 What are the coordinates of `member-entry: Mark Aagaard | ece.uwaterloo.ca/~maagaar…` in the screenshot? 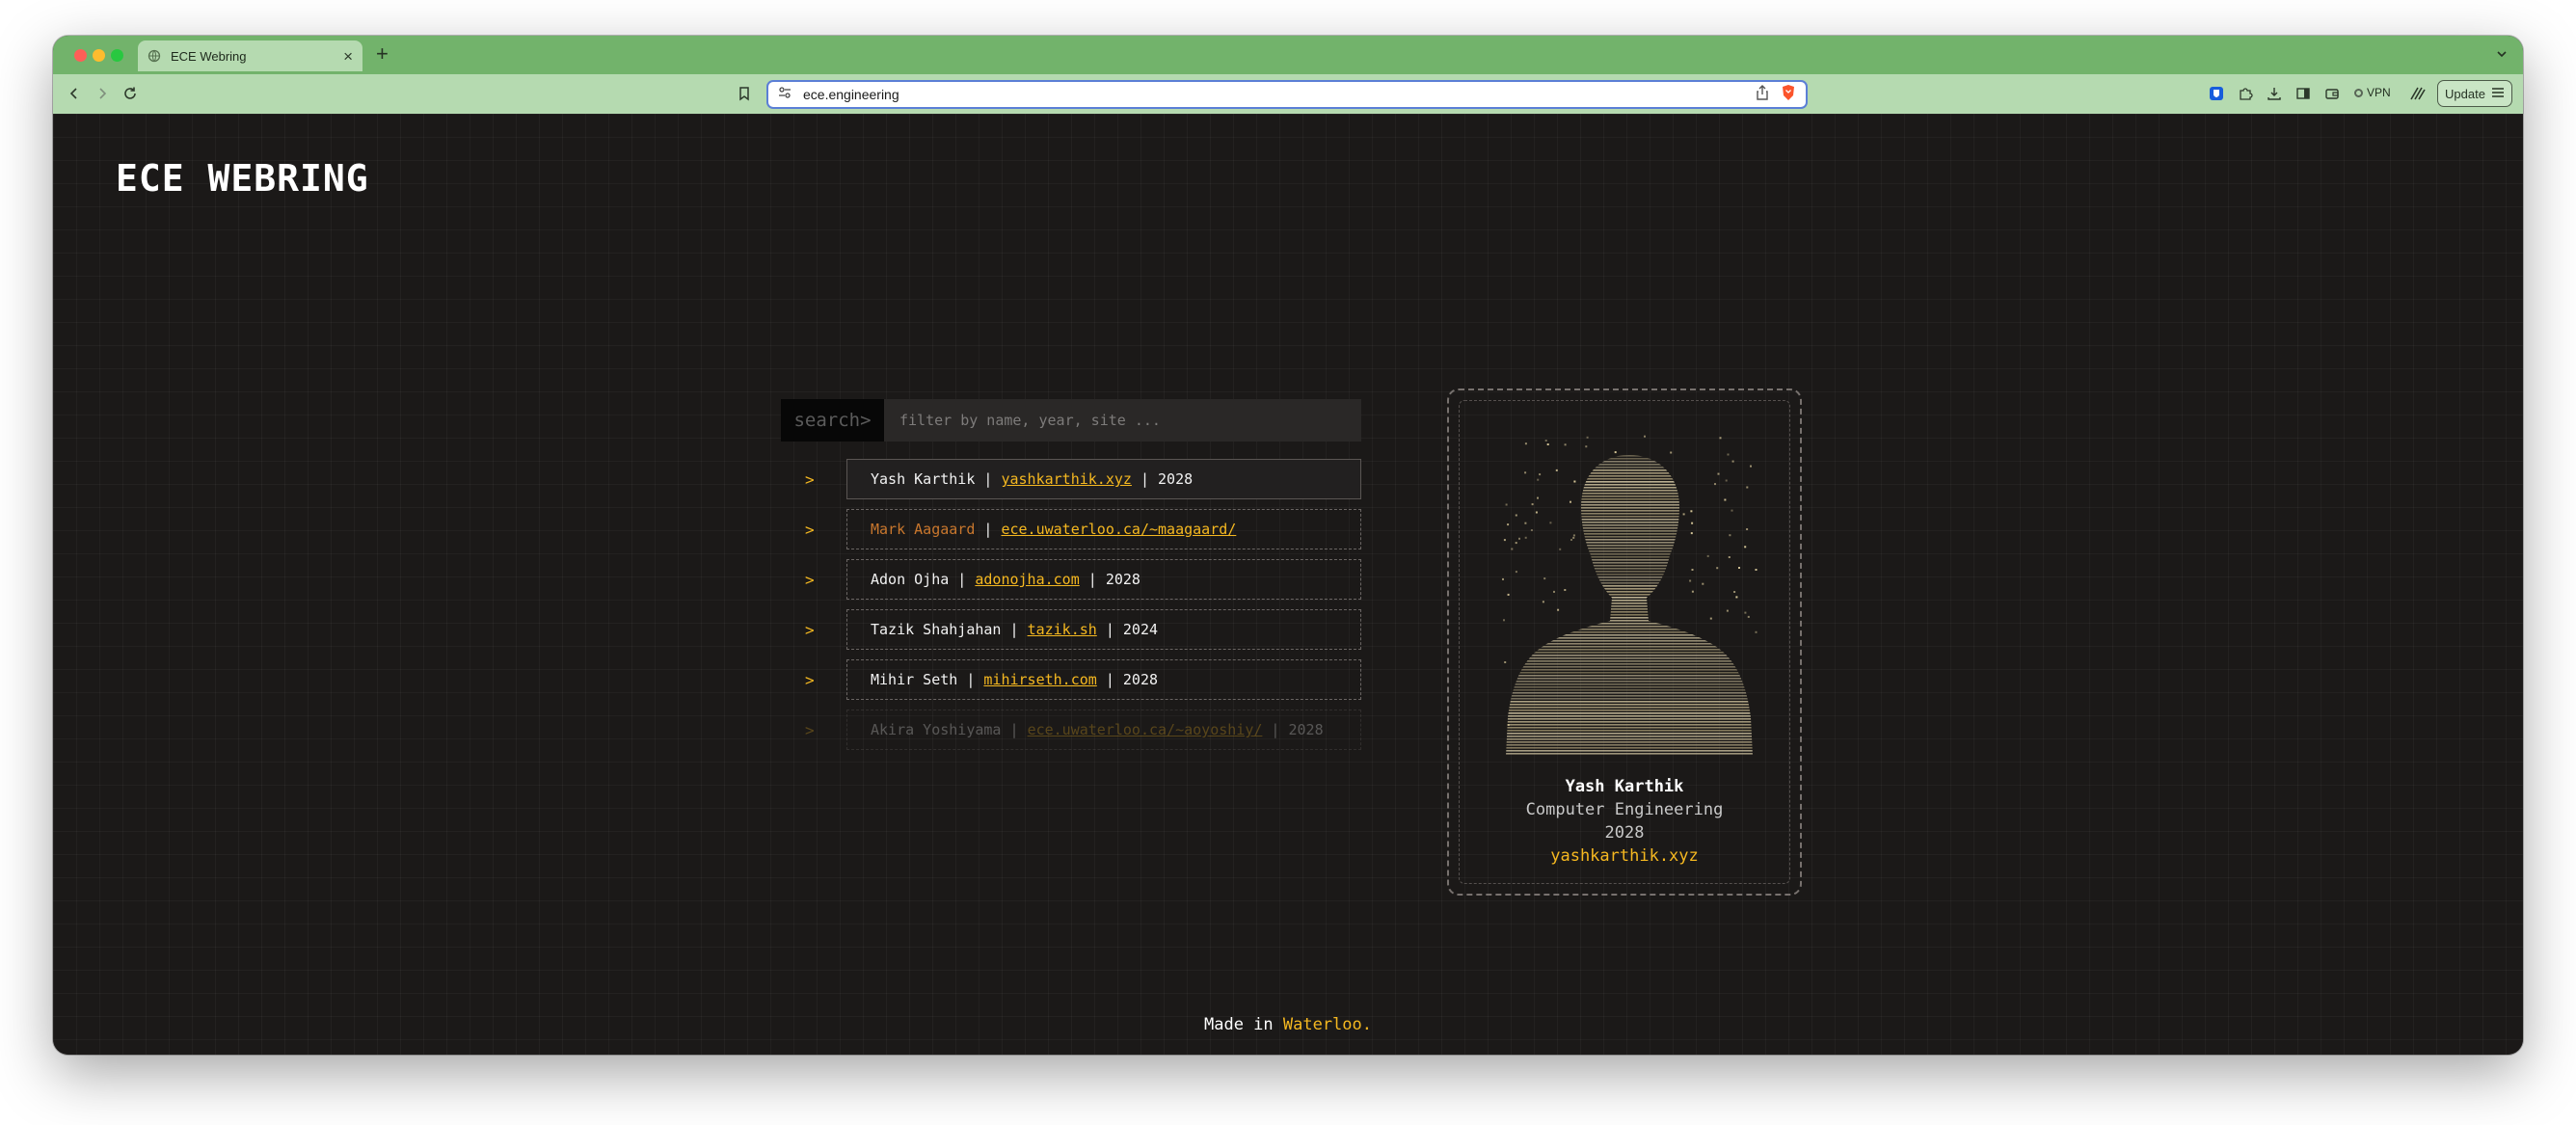 It's located at (1104, 529).